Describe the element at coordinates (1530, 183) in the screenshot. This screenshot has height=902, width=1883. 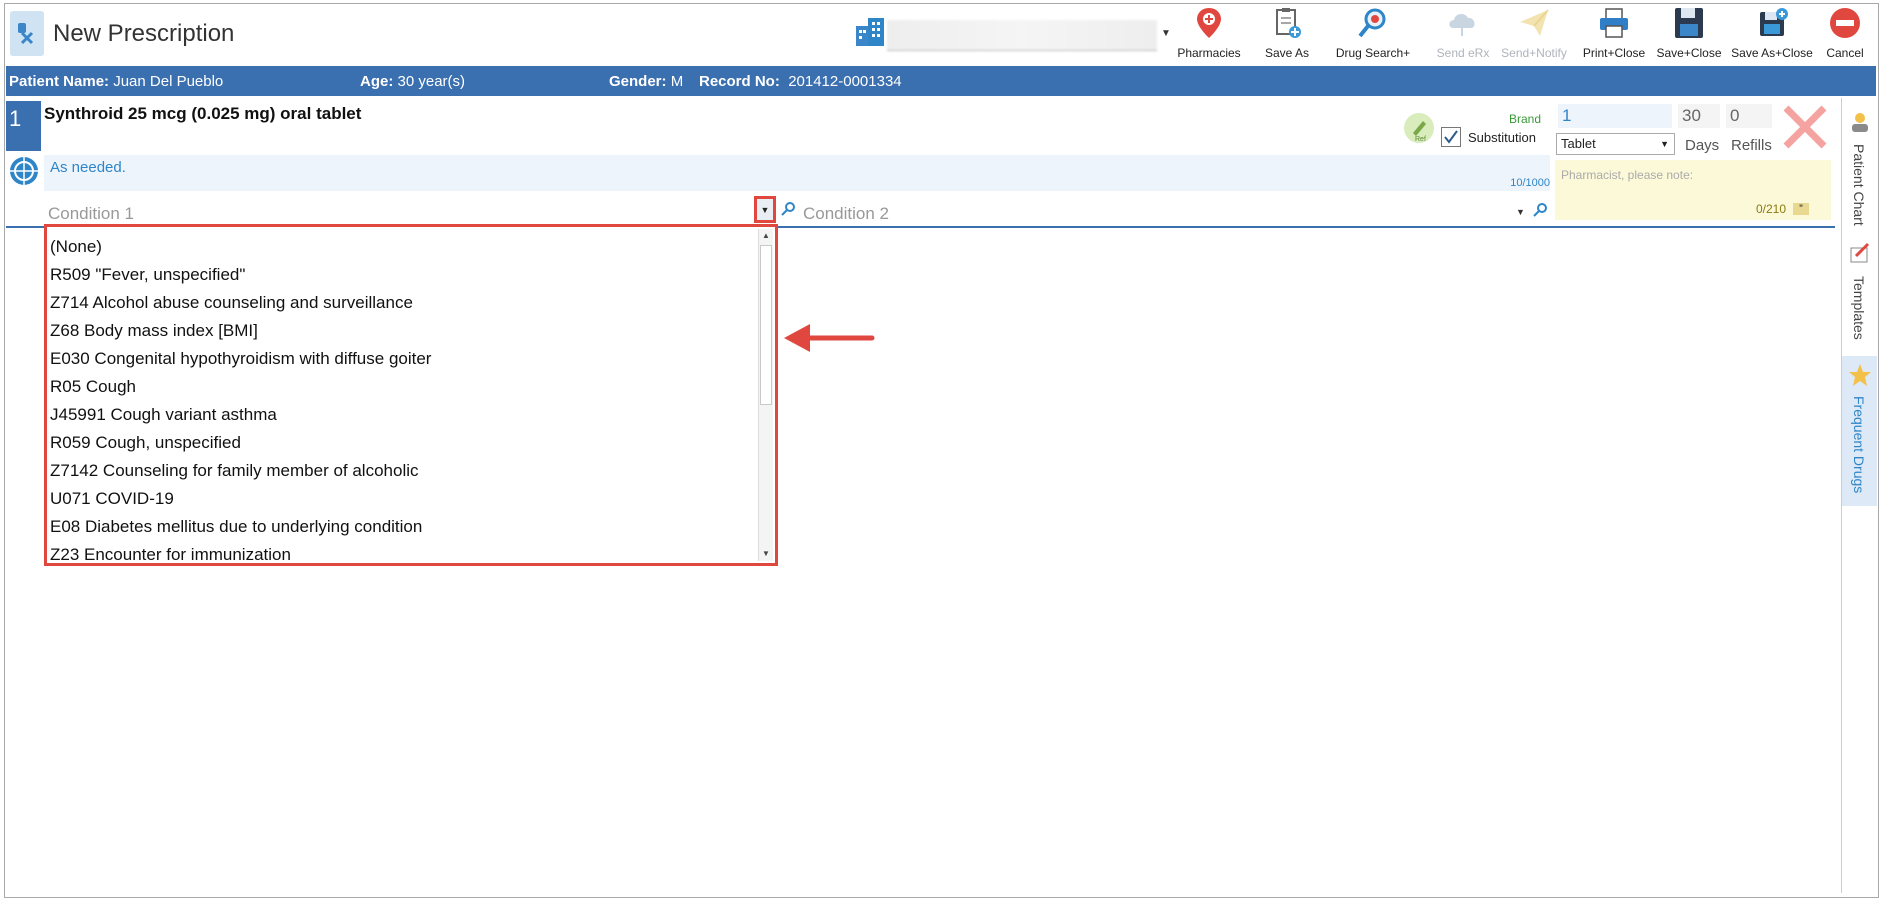
I see `sig-char-count: 10/1000` at that location.